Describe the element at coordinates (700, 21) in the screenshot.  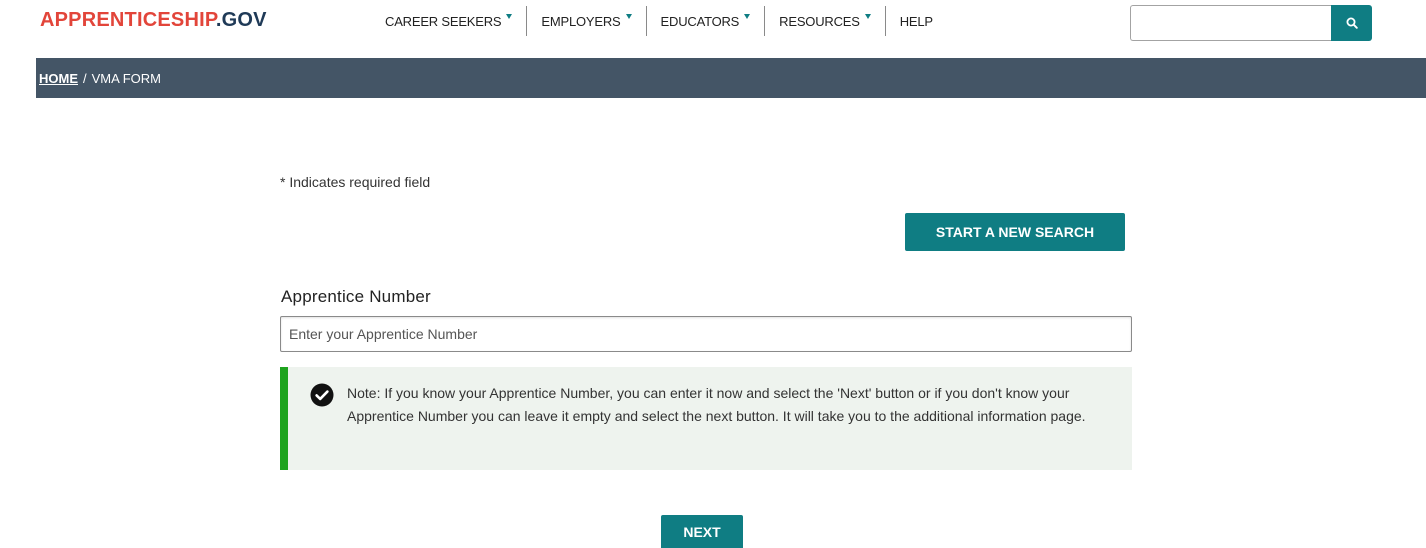
I see `nav-item-label: EDUCATORS` at that location.